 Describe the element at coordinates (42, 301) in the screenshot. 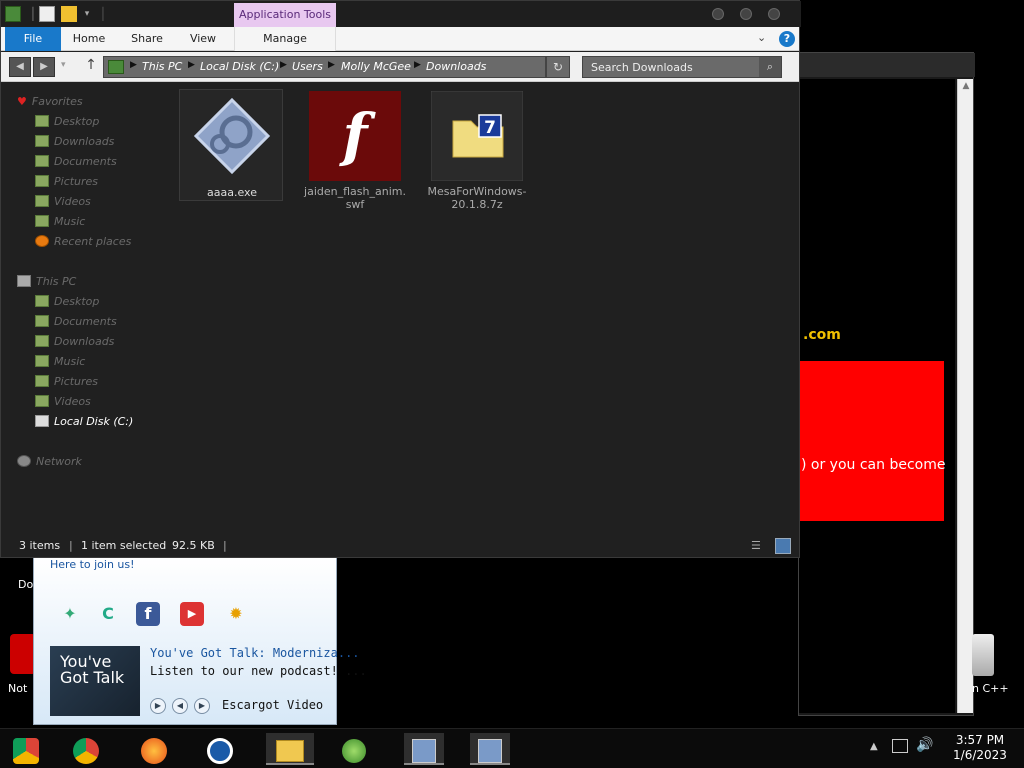

I see `desktop-icon` at that location.